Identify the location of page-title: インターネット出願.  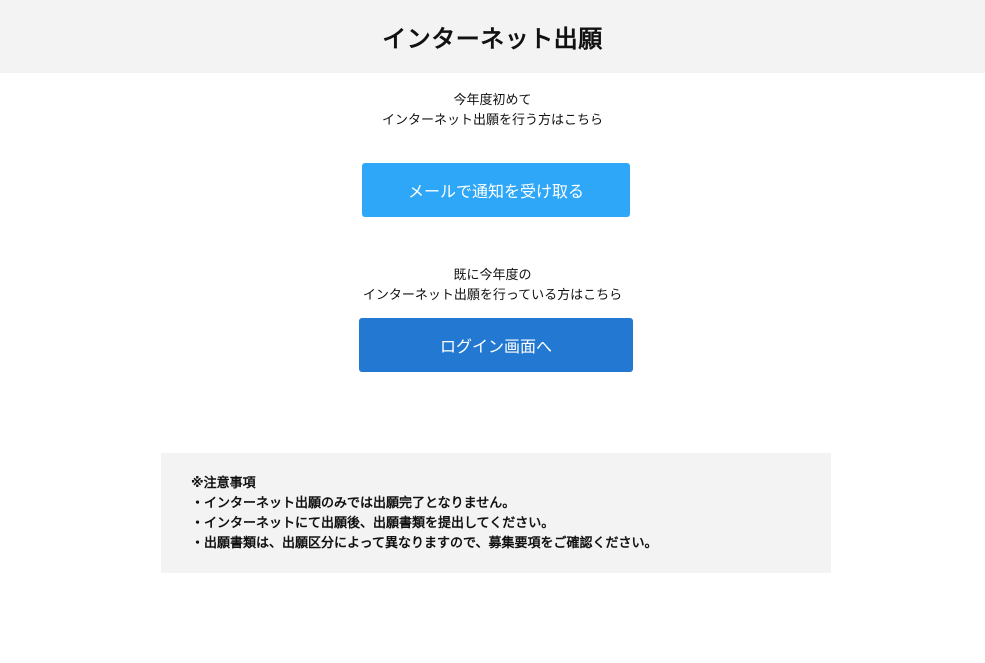
(492, 39).